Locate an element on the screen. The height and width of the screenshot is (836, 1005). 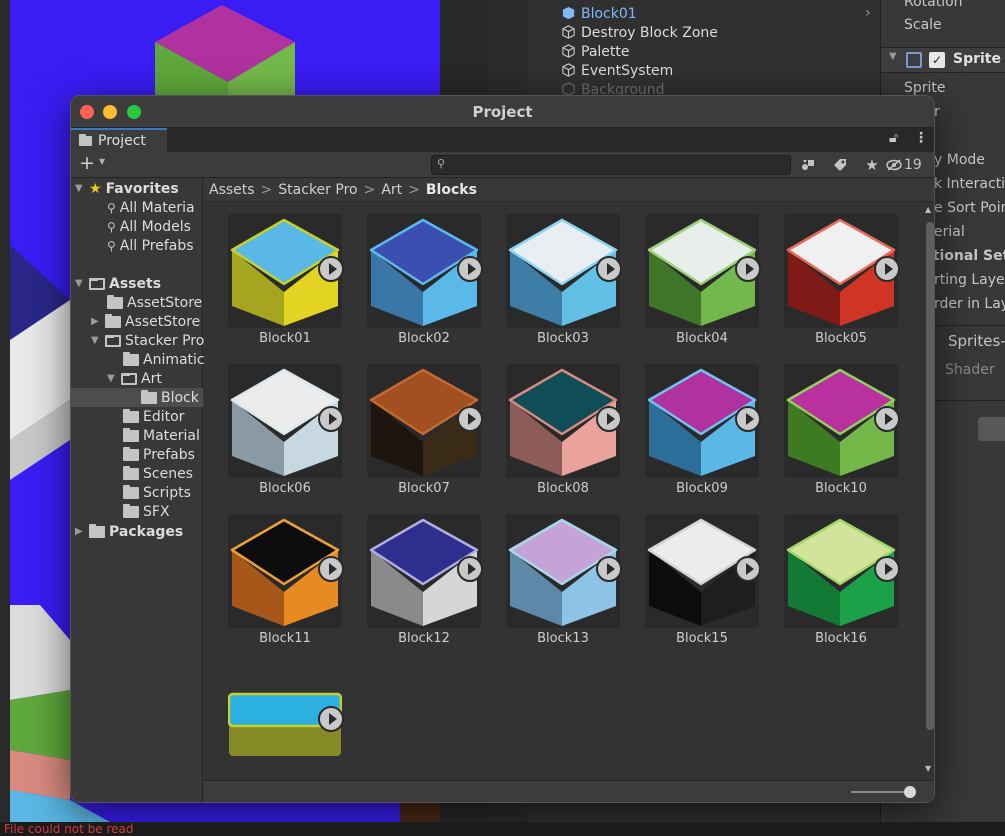
zoom-slider-handle is located at coordinates (910, 792).